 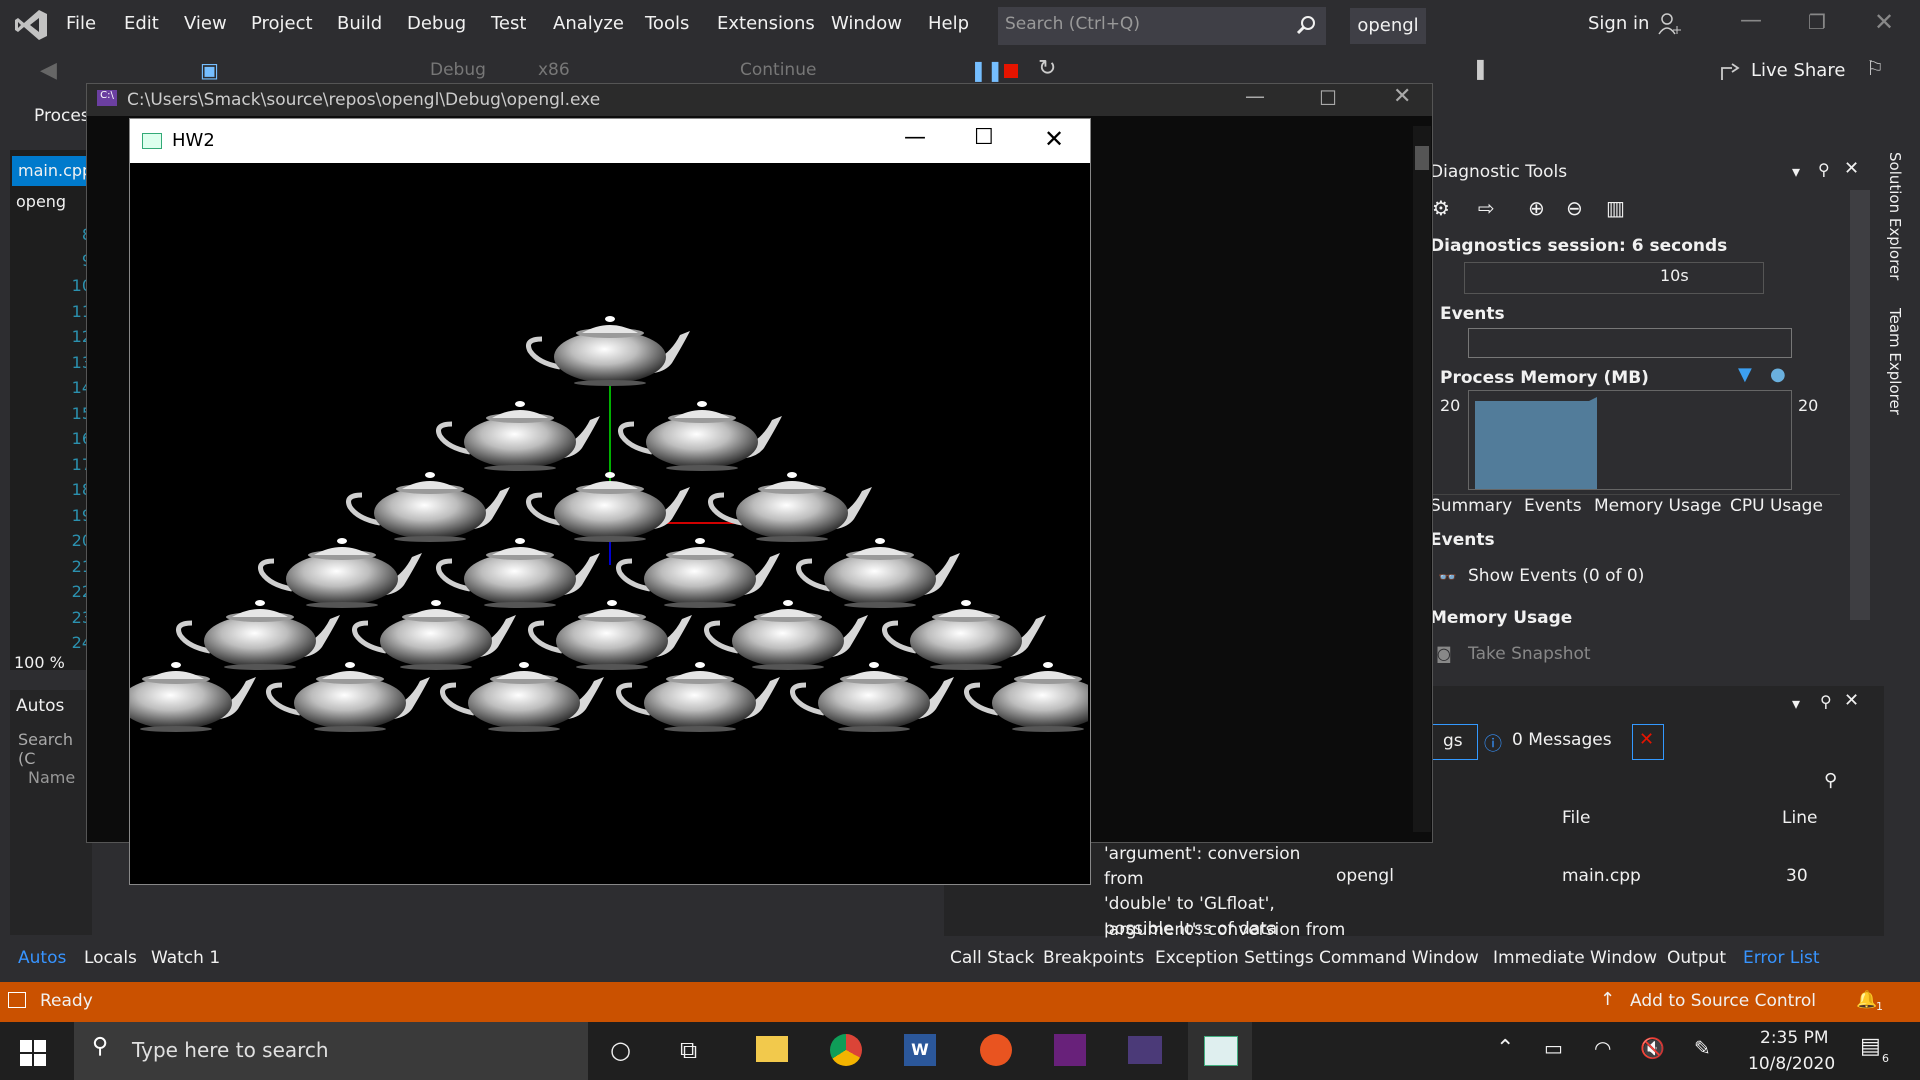 What do you see at coordinates (1047, 68) in the screenshot?
I see `restart-icon: ↻` at bounding box center [1047, 68].